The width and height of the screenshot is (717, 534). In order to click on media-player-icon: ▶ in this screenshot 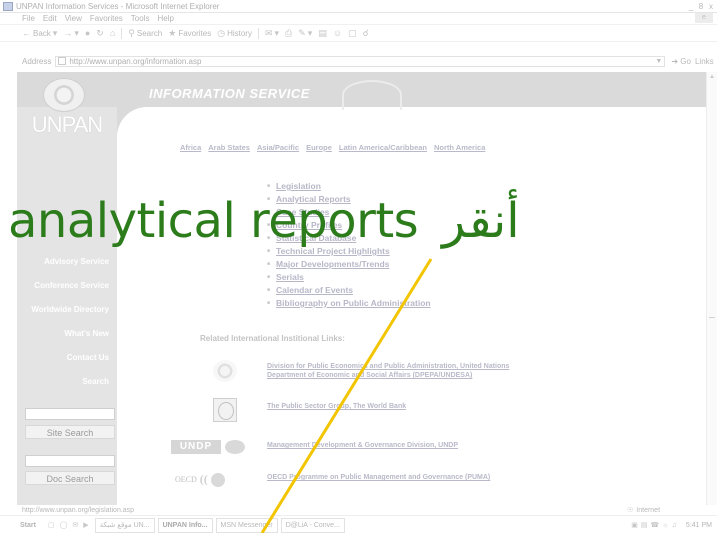, I will do `click(85, 525)`.